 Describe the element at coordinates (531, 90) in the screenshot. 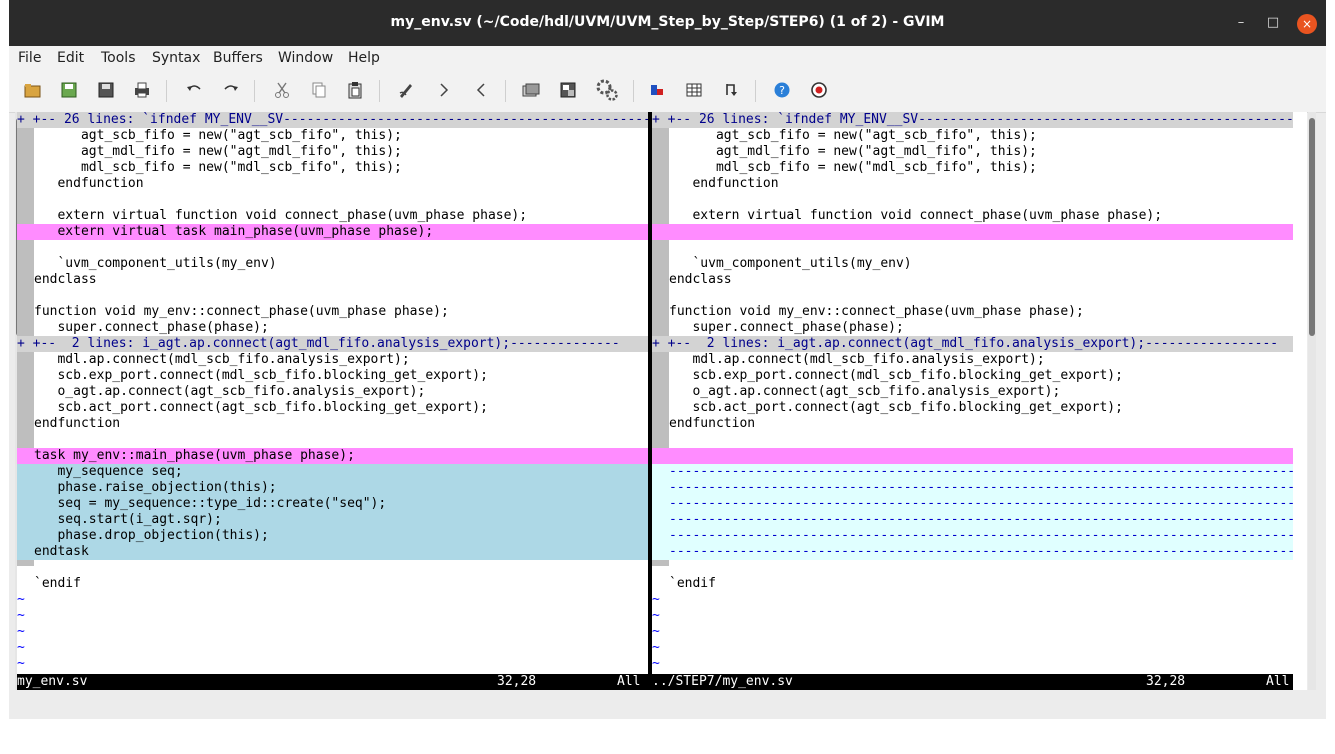

I see `load-session-icon` at that location.